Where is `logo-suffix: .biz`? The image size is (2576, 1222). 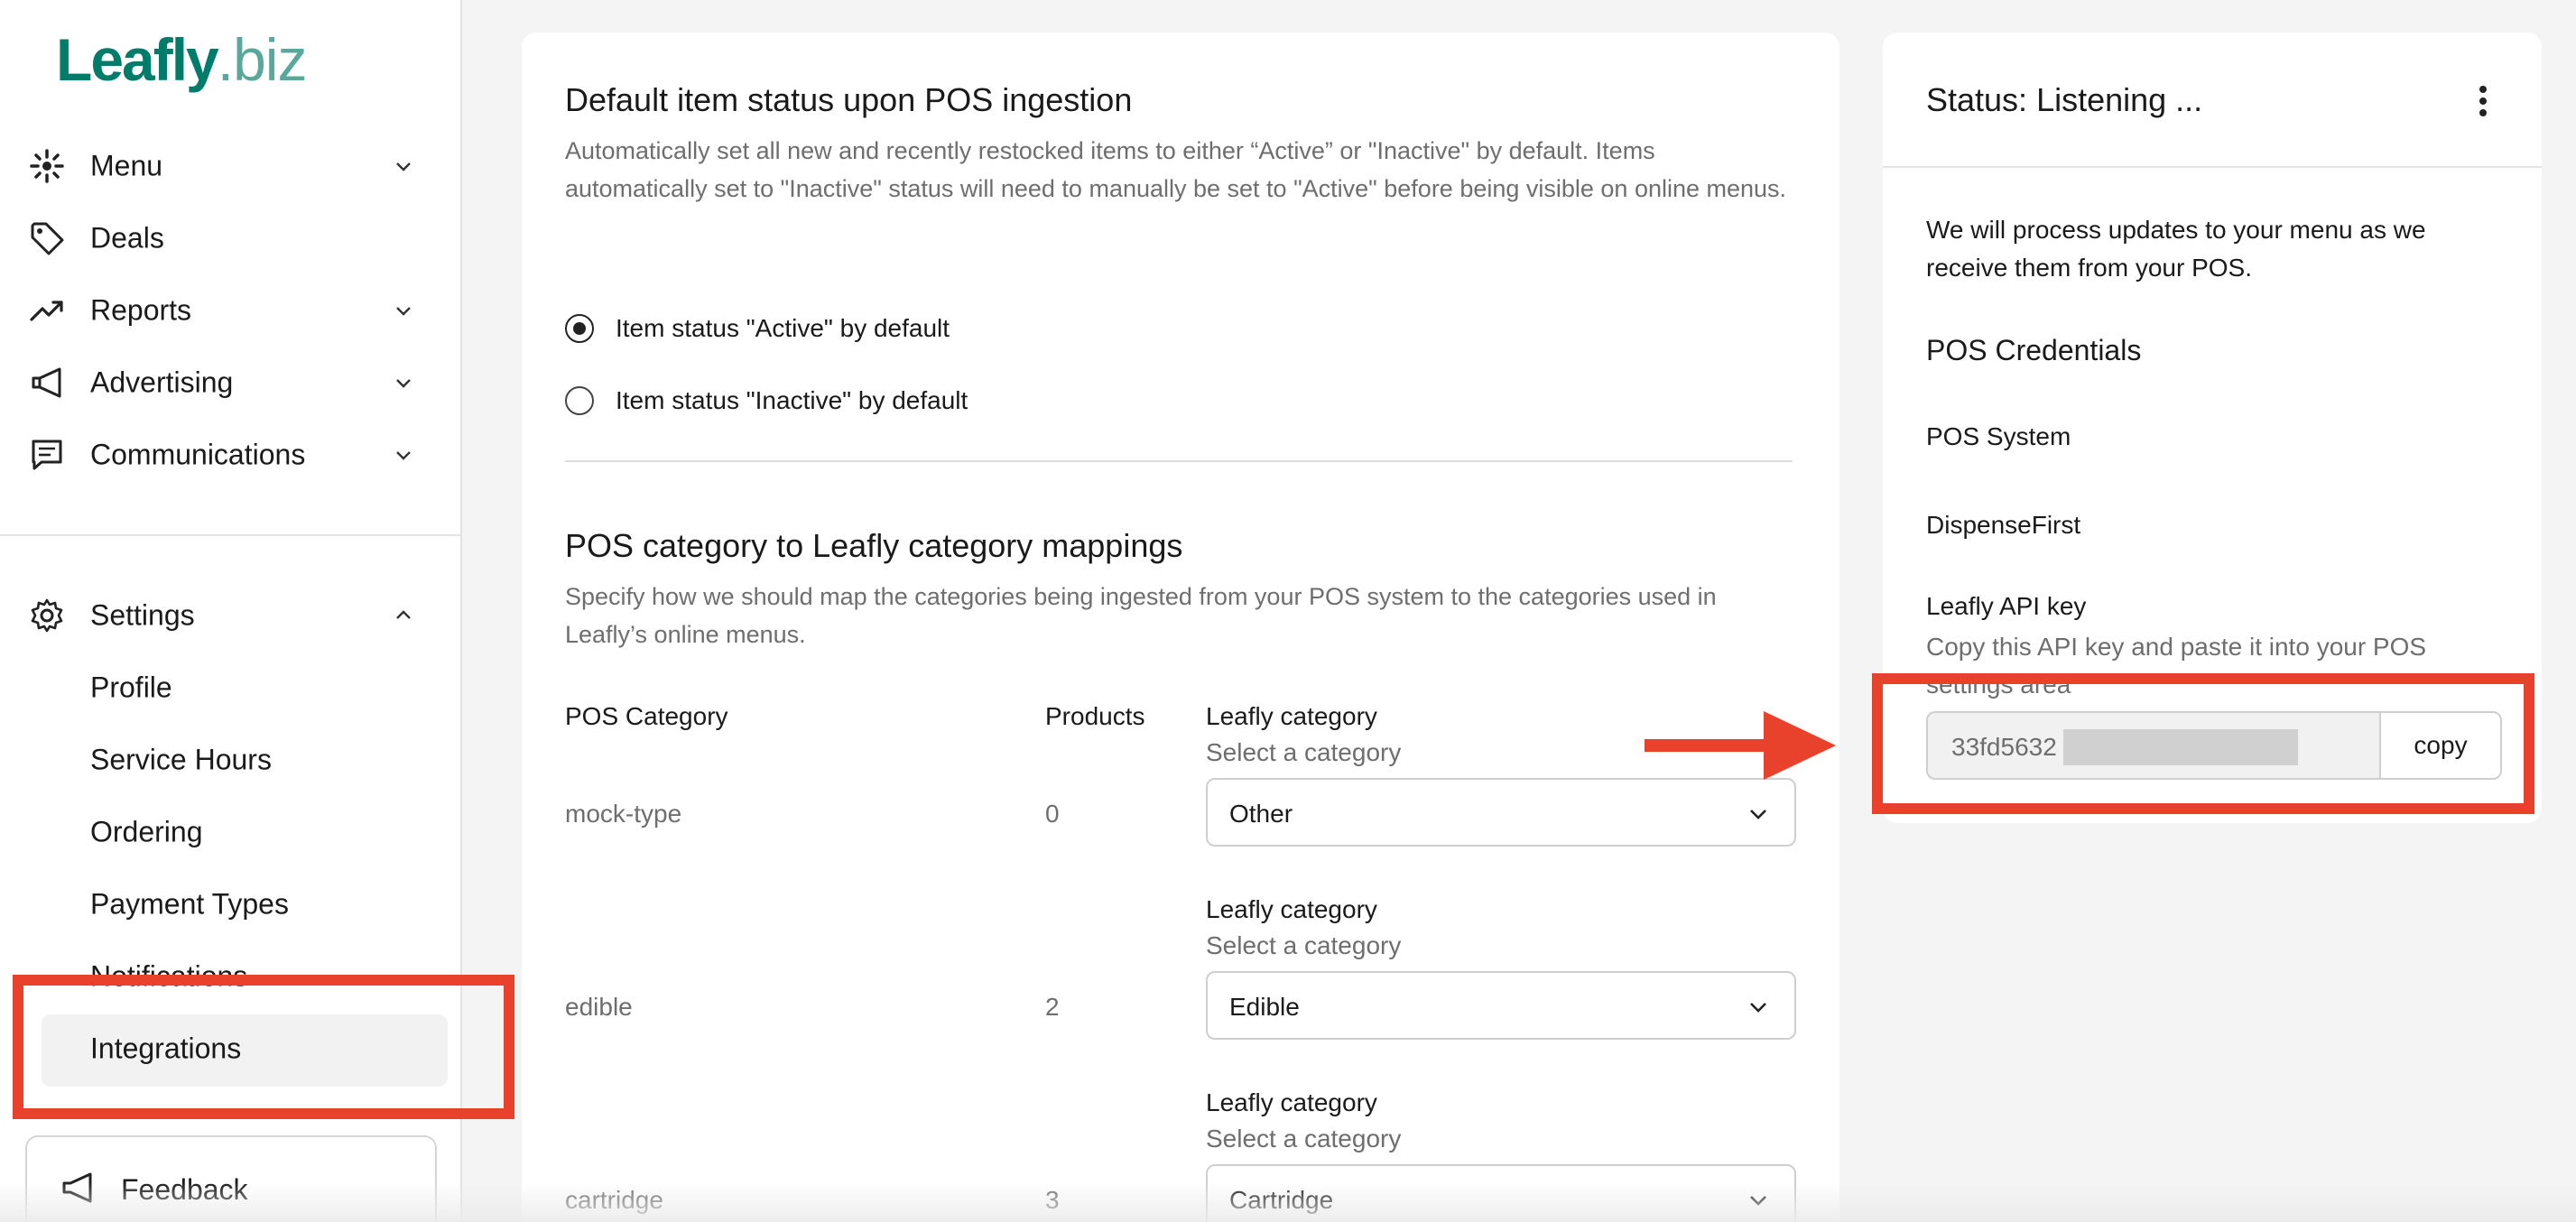
logo-suffix: .biz is located at coordinates (262, 59).